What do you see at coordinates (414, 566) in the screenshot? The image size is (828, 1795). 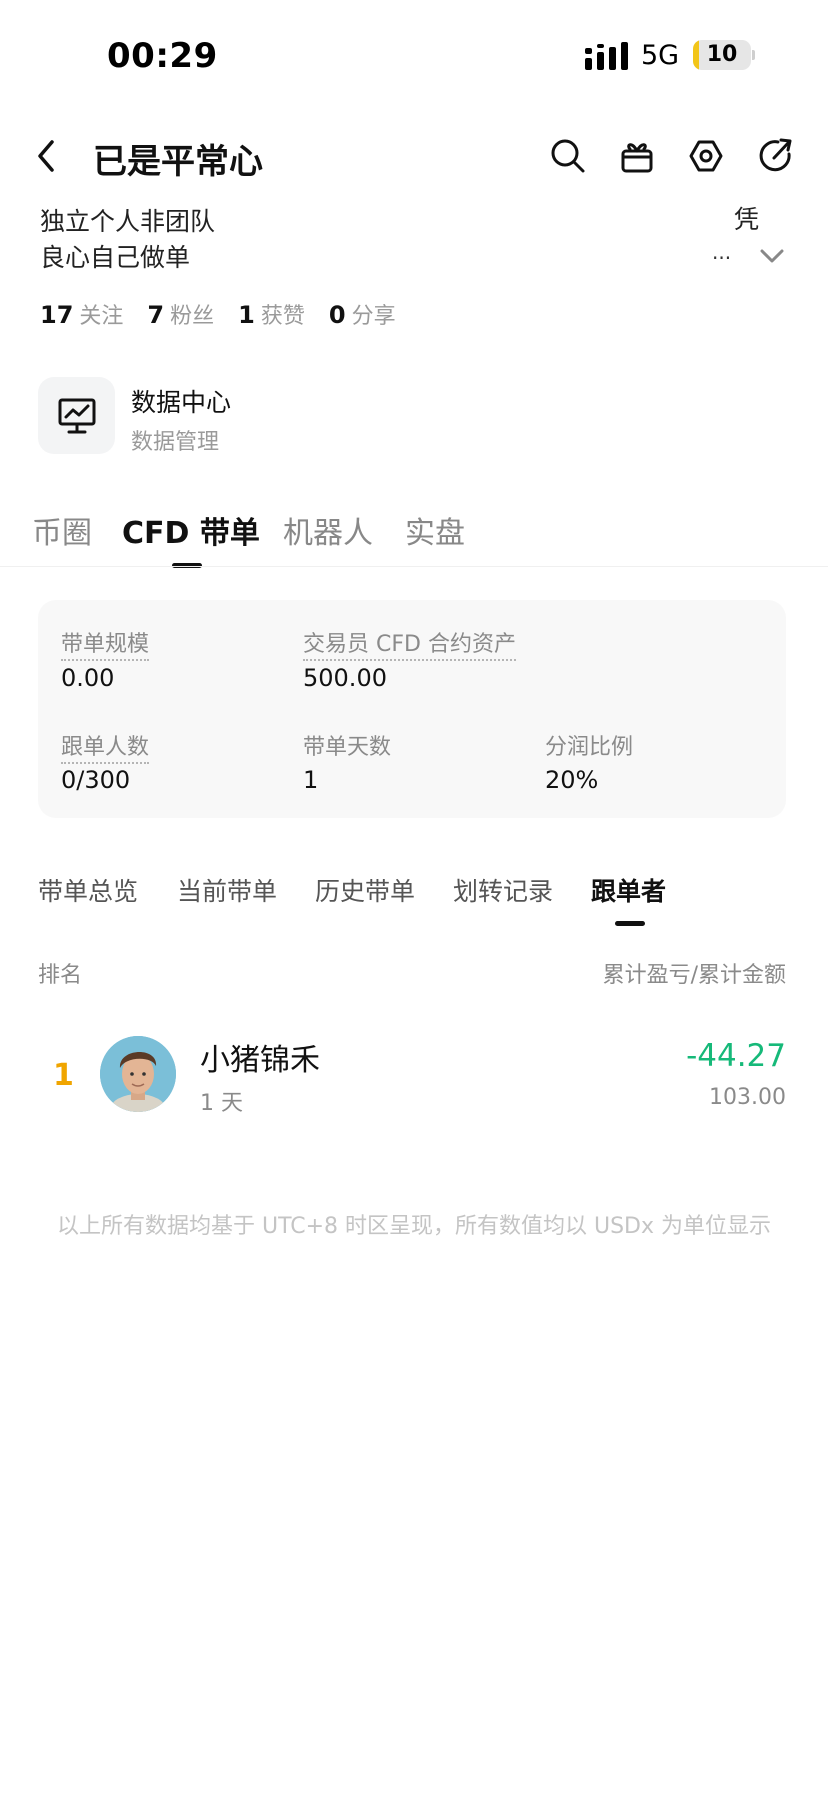 I see `tab-divider` at bounding box center [414, 566].